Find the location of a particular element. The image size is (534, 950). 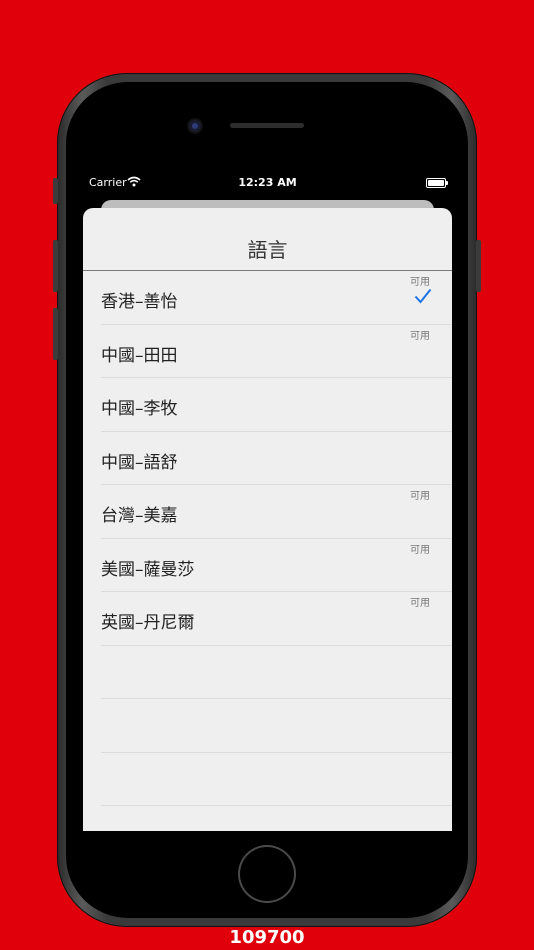

status-time: 12:23 AM is located at coordinates (267, 182).